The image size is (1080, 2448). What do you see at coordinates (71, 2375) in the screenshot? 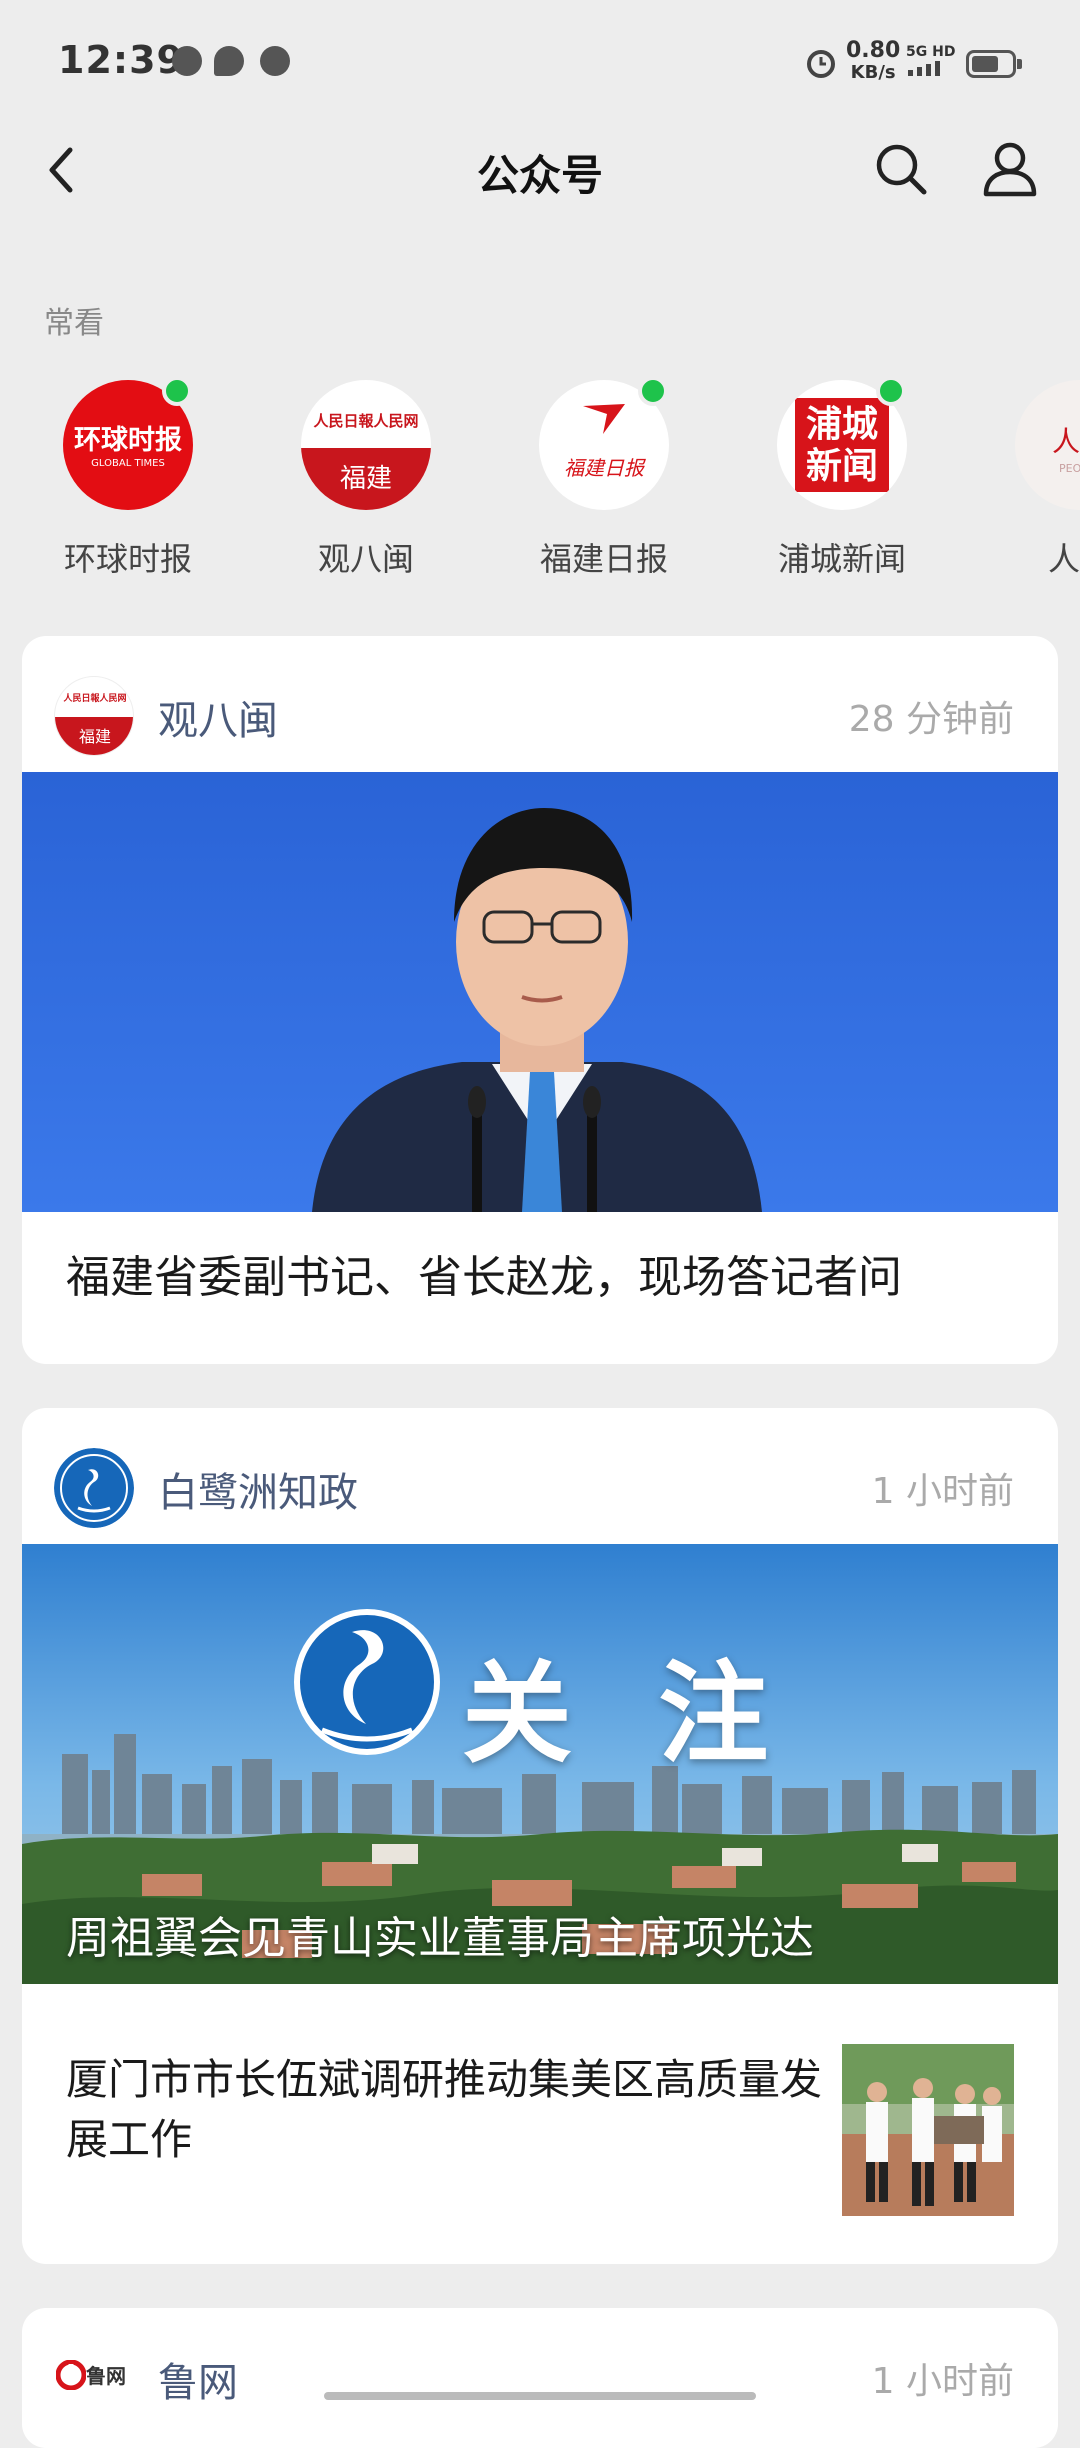
I see `luwang-logo-icon` at bounding box center [71, 2375].